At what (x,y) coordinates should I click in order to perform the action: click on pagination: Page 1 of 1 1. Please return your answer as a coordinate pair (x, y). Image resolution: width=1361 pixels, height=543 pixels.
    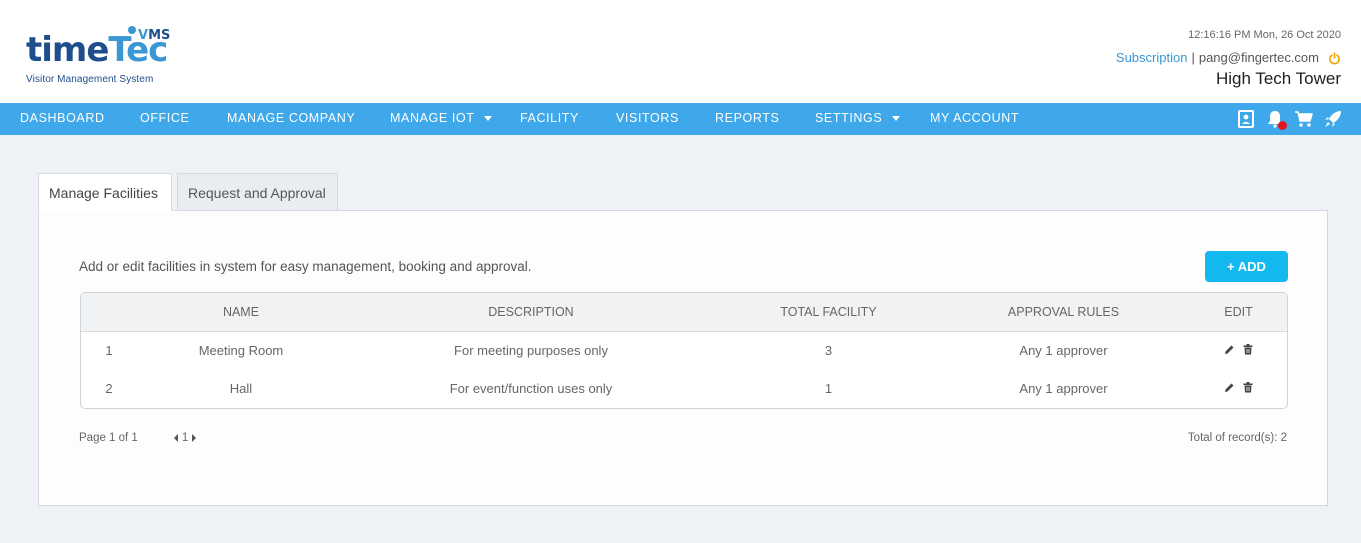
    Looking at the image, I should click on (138, 438).